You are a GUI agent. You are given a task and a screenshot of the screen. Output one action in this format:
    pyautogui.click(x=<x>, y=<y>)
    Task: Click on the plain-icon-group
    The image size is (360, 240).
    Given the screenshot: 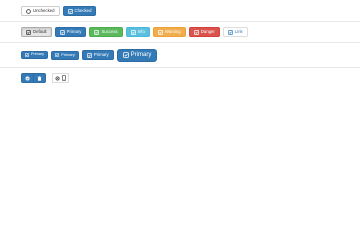 What is the action you would take?
    pyautogui.click(x=60, y=78)
    